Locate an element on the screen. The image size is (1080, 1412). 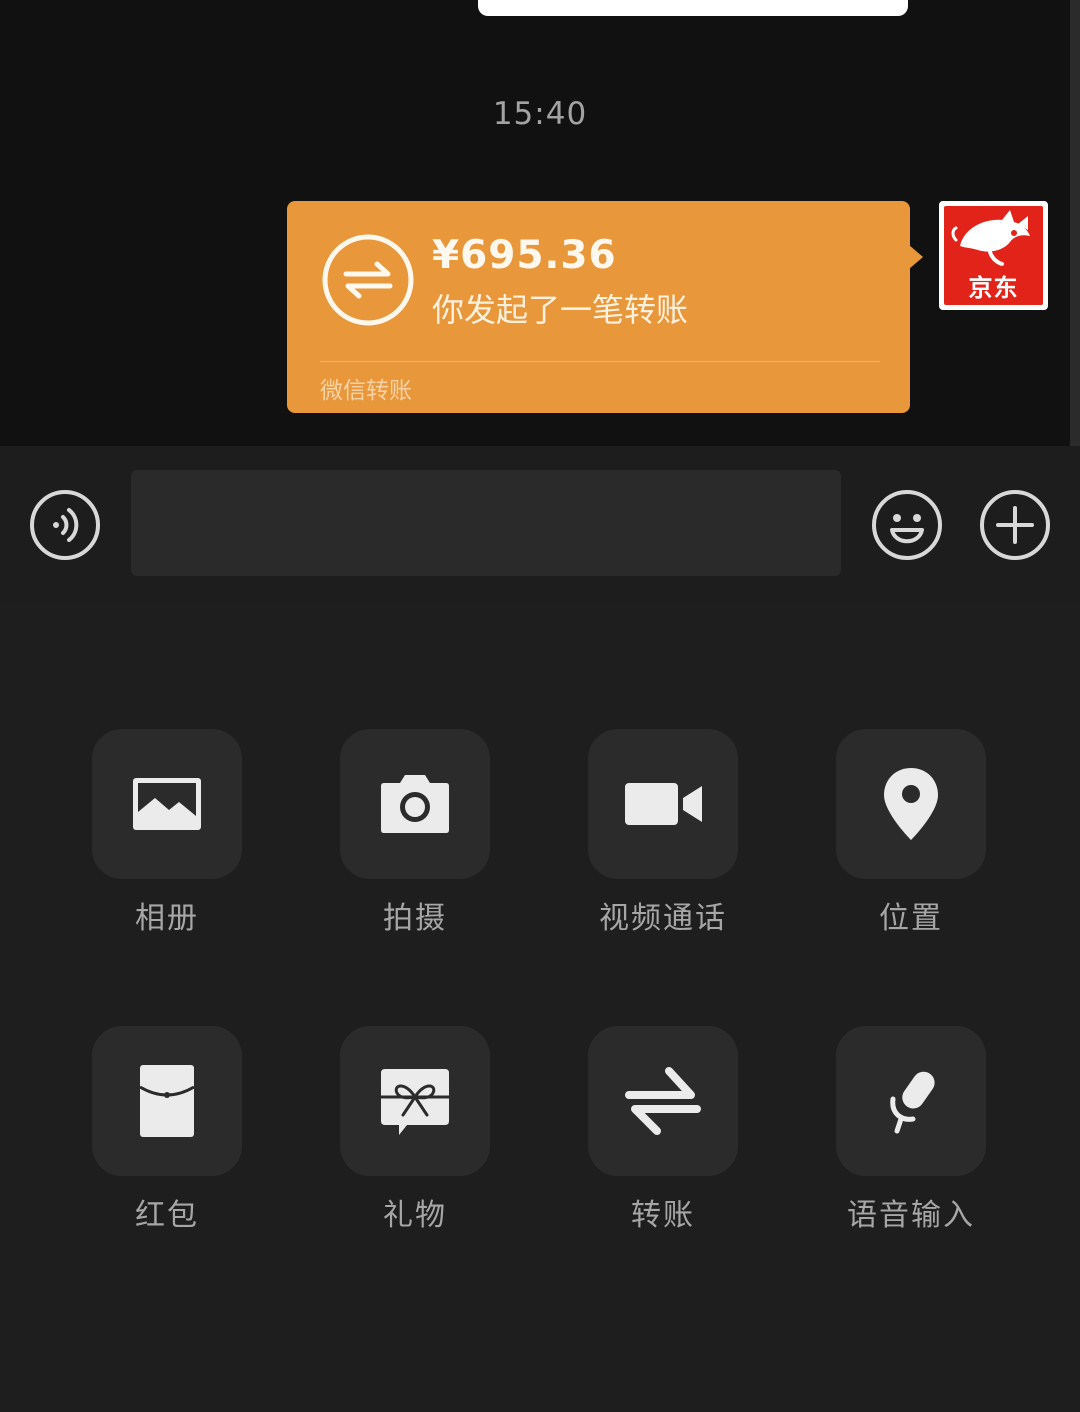
video-call-button: 视频通话 is located at coordinates (663, 834).